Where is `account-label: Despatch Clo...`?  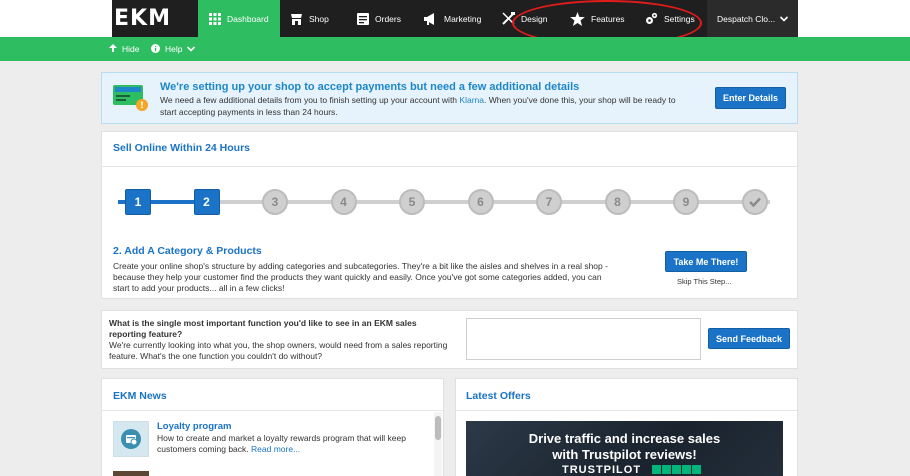 account-label: Despatch Clo... is located at coordinates (746, 18).